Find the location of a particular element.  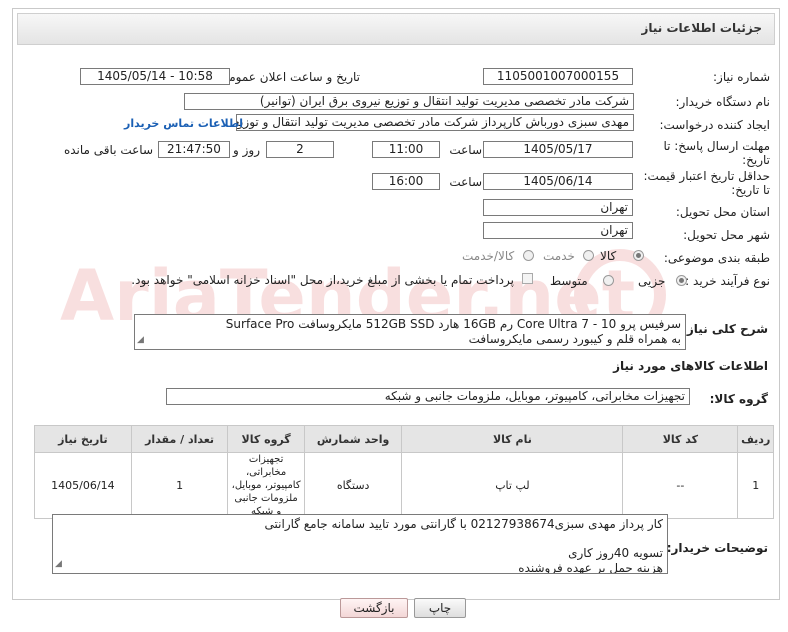

send-date-field: 1405/05/17 is located at coordinates (558, 149).